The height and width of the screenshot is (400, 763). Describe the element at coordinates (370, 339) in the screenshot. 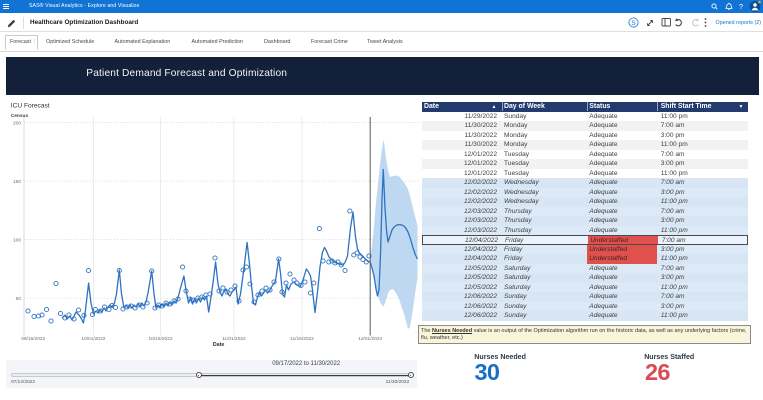

I see `svg-text: 12/01/2022` at that location.